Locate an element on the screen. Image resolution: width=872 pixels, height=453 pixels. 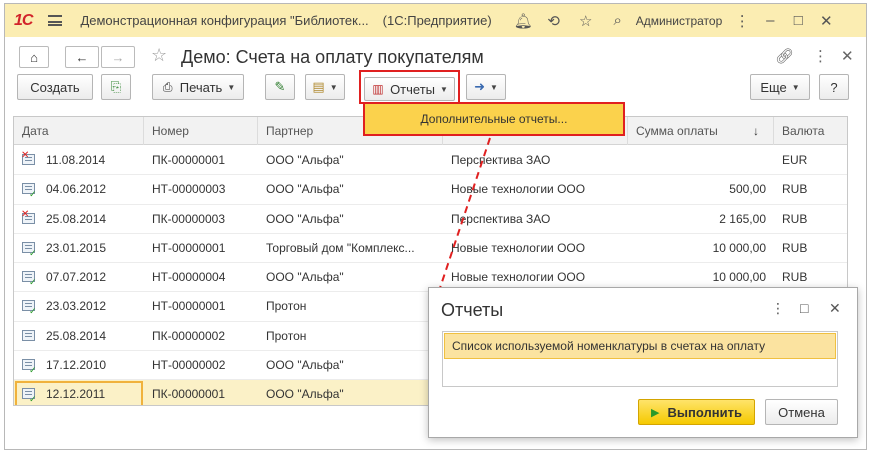
edit-button: ✎ is located at coordinates (280, 87).